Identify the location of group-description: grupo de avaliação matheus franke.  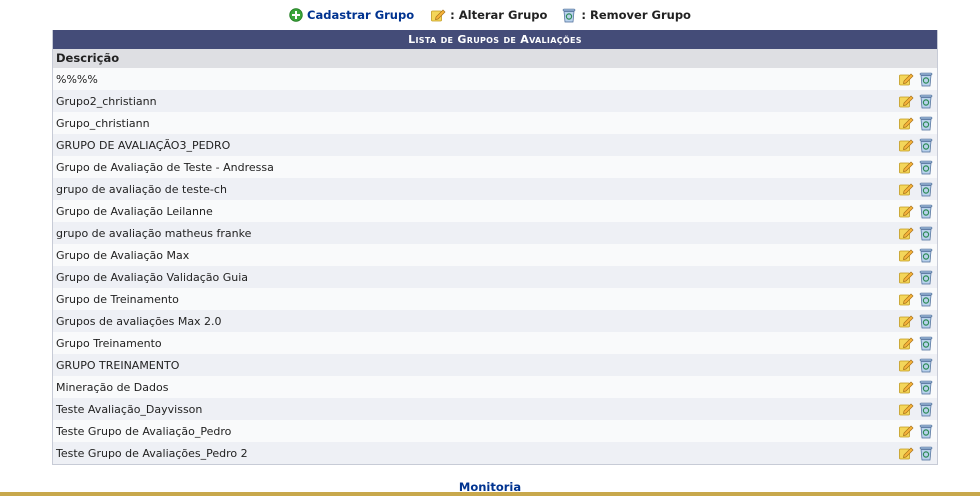
(154, 233).